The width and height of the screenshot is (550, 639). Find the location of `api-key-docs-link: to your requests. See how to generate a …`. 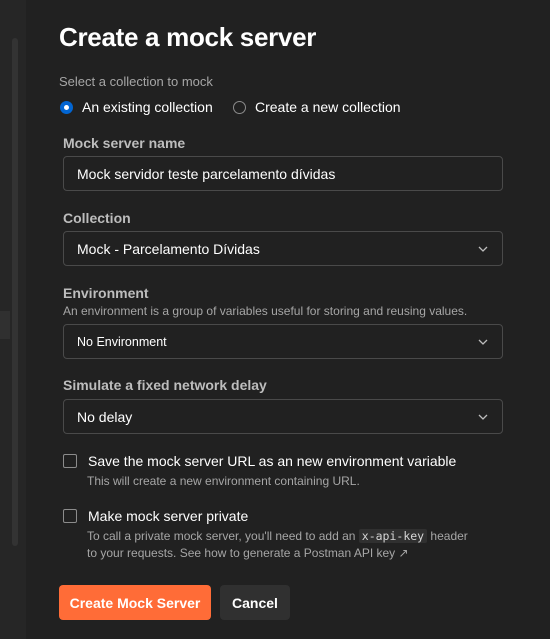

api-key-docs-link: to your requests. See how to generate a … is located at coordinates (248, 553).